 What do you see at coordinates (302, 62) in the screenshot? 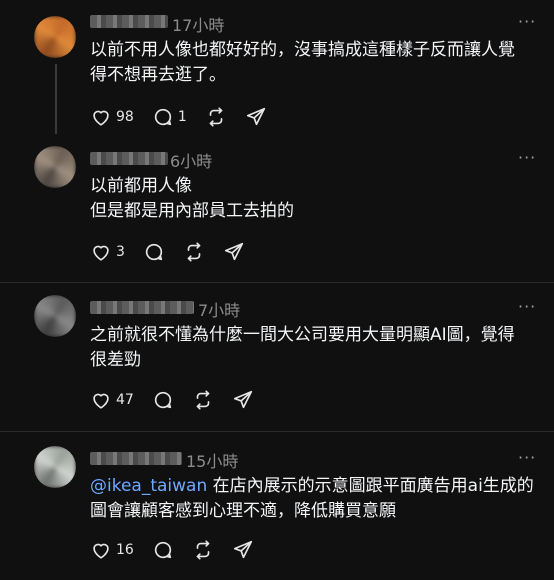
I see `post-text: 以前不用人像也都好好的，沒事搞成這種樣子反而讓人覺 得不想再去逛了。` at bounding box center [302, 62].